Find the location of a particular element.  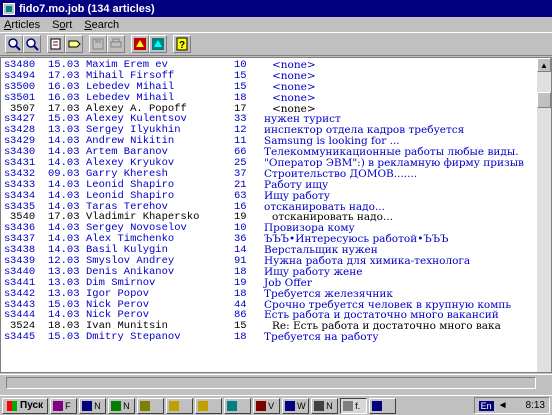

window-title: fido7.mo.job (134 articles) is located at coordinates (87, 8).